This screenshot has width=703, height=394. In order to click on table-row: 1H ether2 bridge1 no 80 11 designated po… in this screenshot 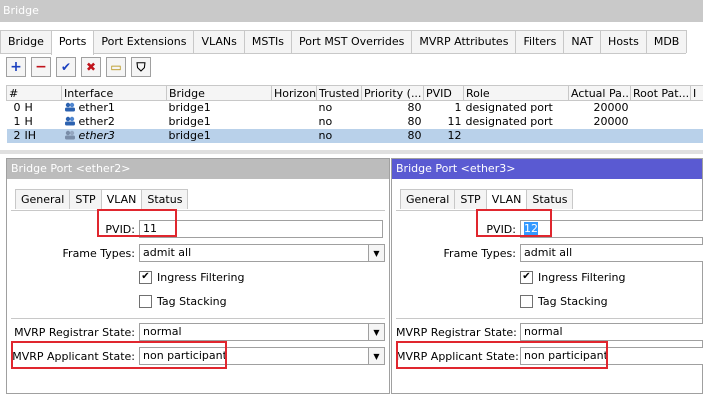, I will do `click(355, 122)`.